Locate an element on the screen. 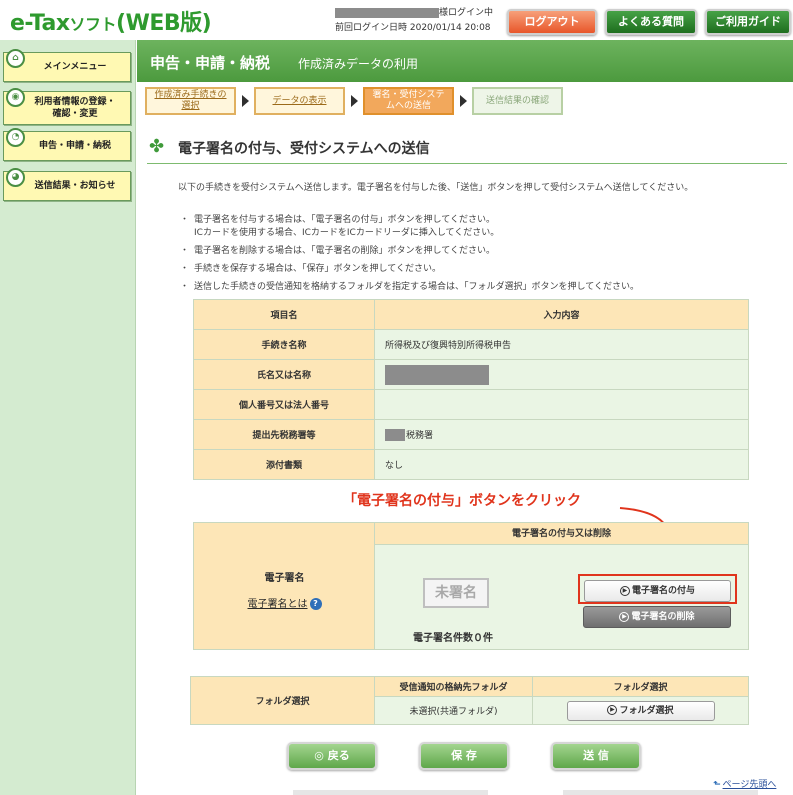  note-item: 手続きを保存する場合は、「保存」ボタンを押してください。 is located at coordinates (409, 269).